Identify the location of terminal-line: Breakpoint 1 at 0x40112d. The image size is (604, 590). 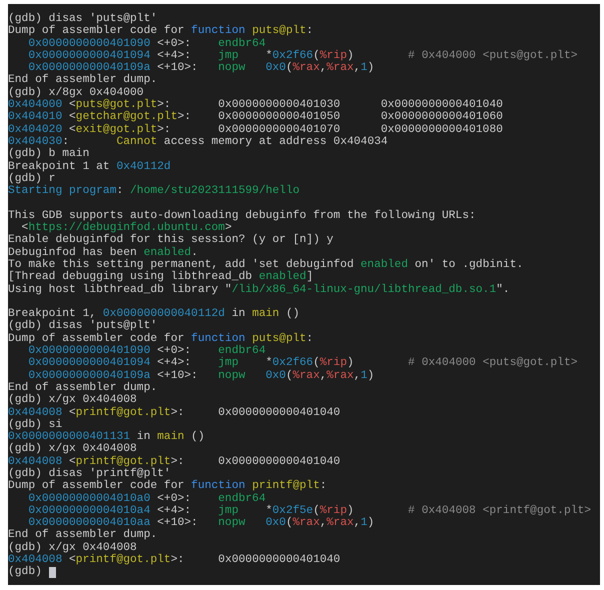
(89, 166).